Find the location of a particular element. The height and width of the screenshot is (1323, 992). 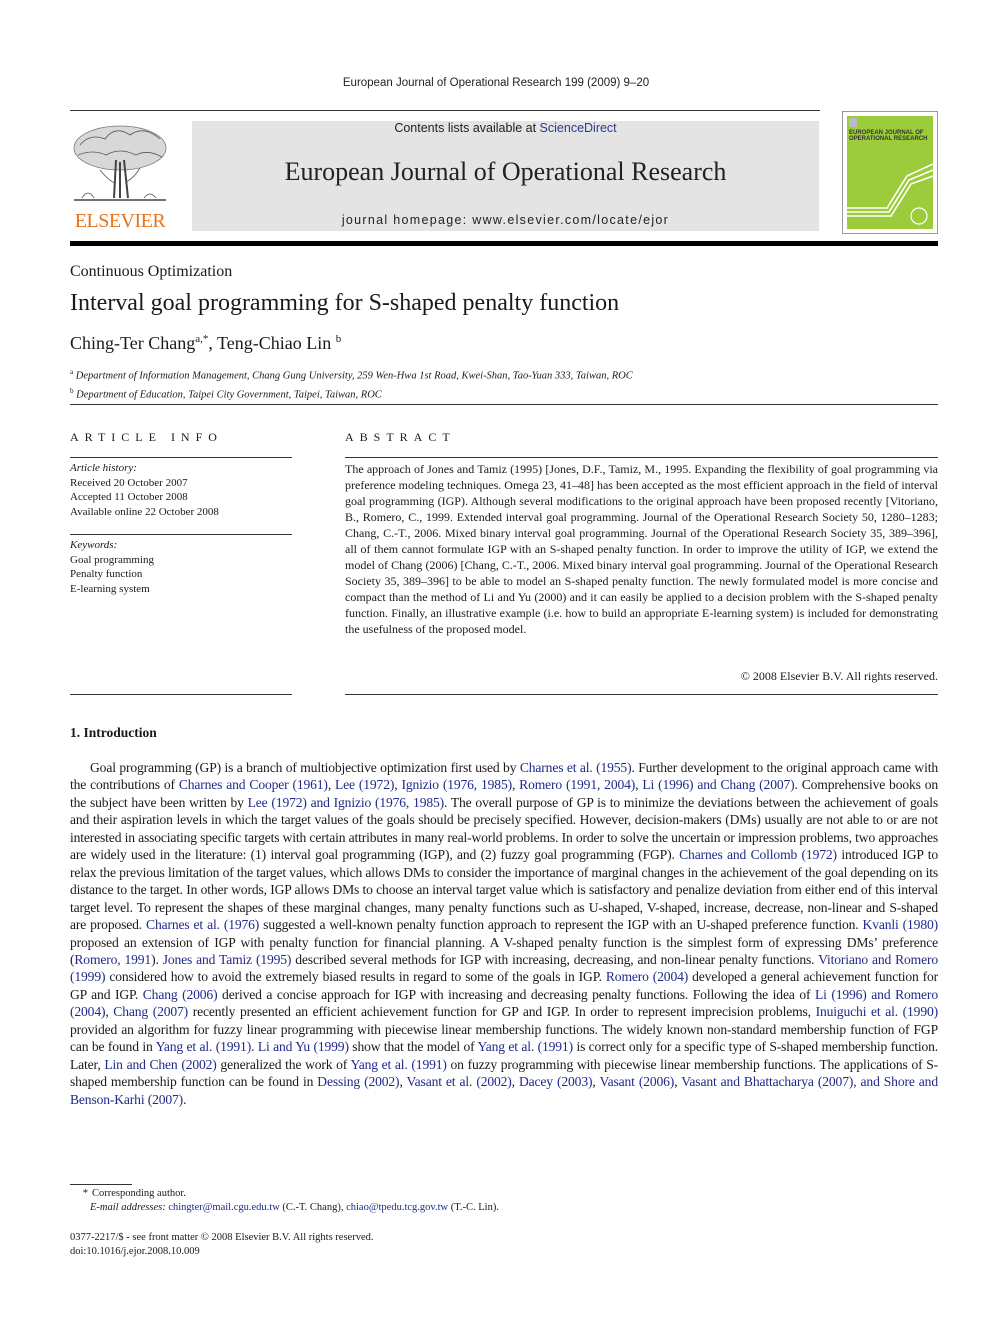

footnote-star: * is located at coordinates (85, 1193).